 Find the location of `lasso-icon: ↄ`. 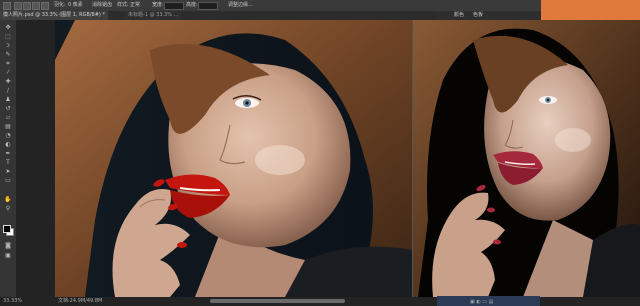

lasso-icon: ↄ is located at coordinates (8, 46).